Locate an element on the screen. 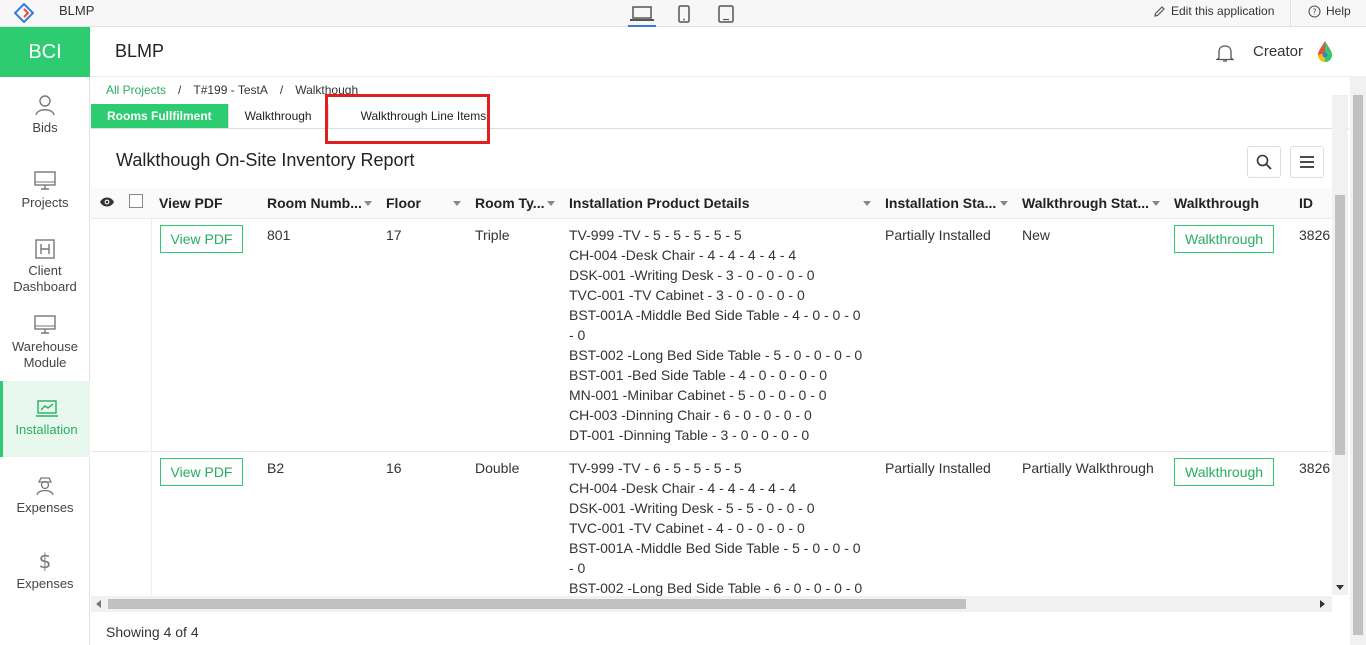 Image resolution: width=1366 pixels, height=645 pixels. sidebar-item-client-dashboard: Client Dashboard is located at coordinates (45, 267).